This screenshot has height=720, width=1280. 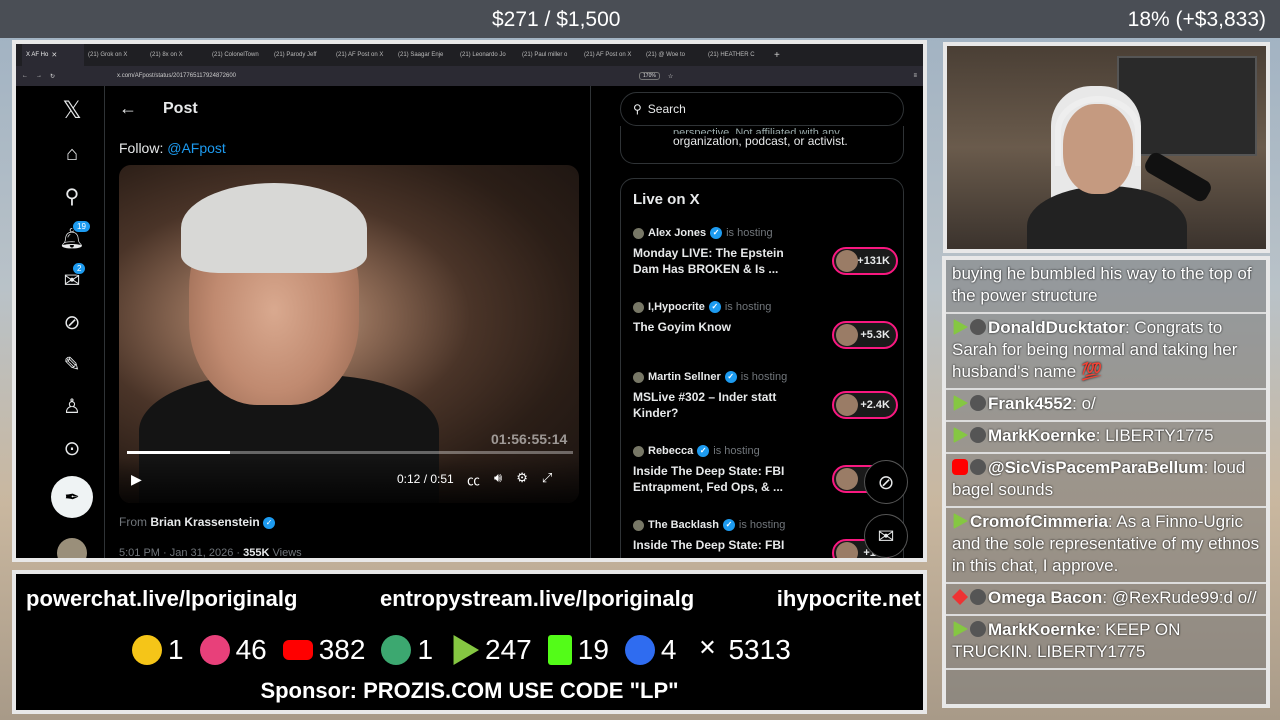 What do you see at coordinates (886, 536) in the screenshot?
I see `messages-float-icon: ✉` at bounding box center [886, 536].